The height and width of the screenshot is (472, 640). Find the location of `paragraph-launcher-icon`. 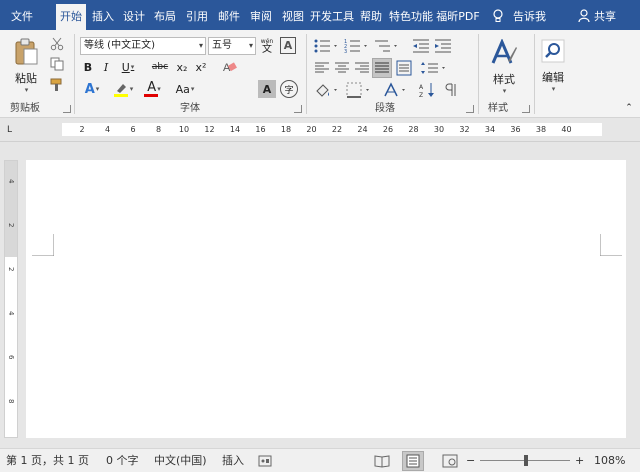

paragraph-launcher-icon is located at coordinates (470, 109).